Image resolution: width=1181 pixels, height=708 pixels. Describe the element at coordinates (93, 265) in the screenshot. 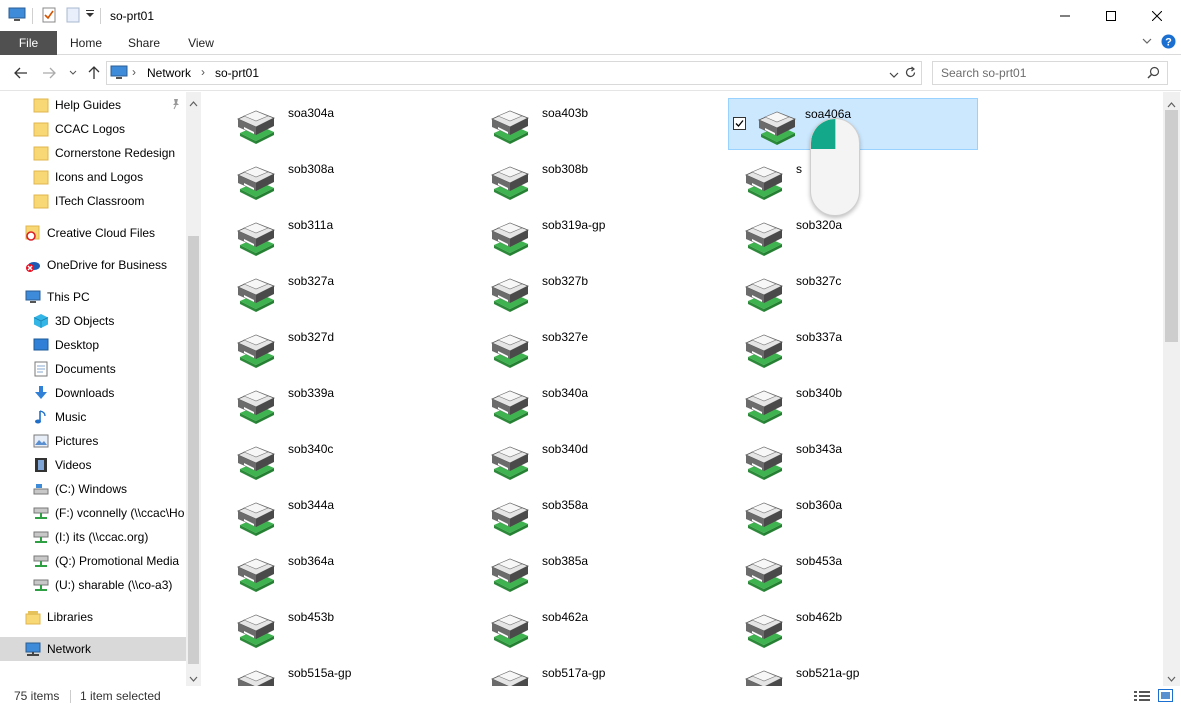

I see `nav-item-onedrive-for-business: OneDrive for Business` at that location.